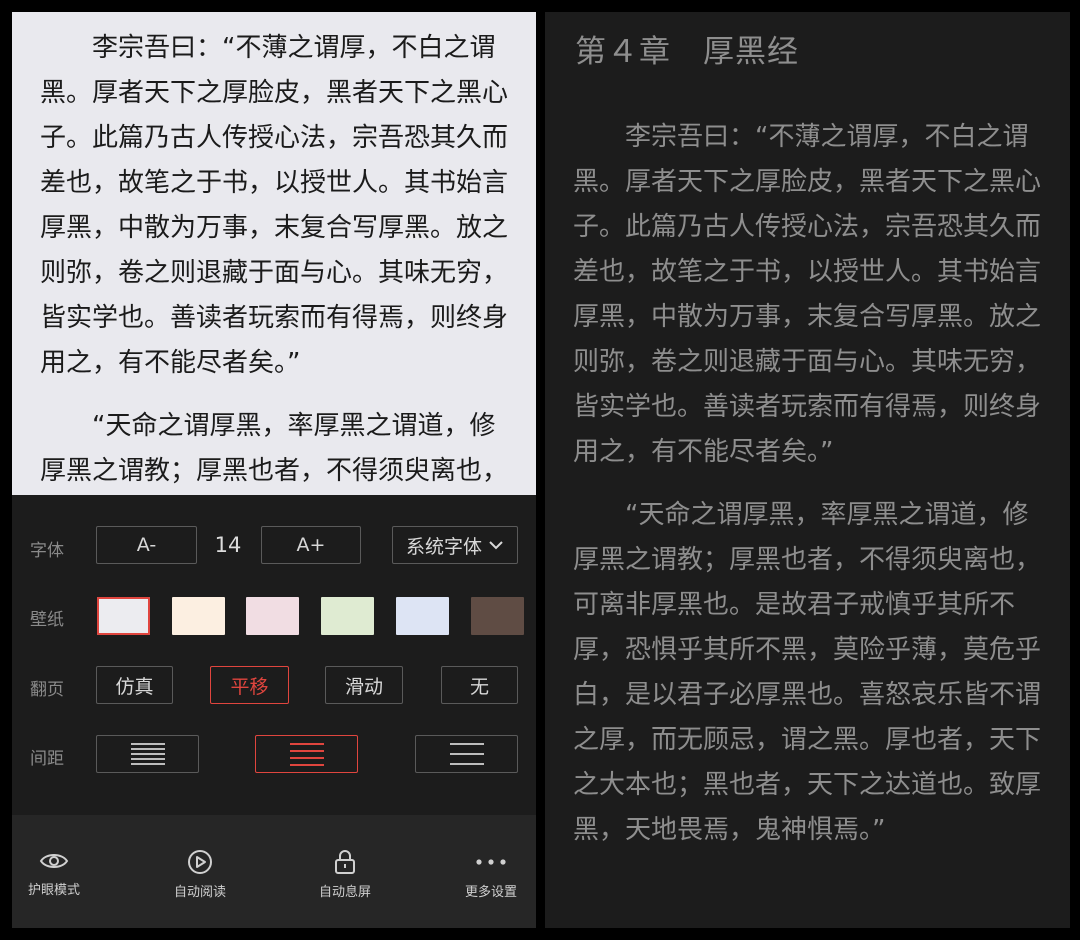  Describe the element at coordinates (311, 545) in the screenshot. I see `font-increase-button: A+` at that location.